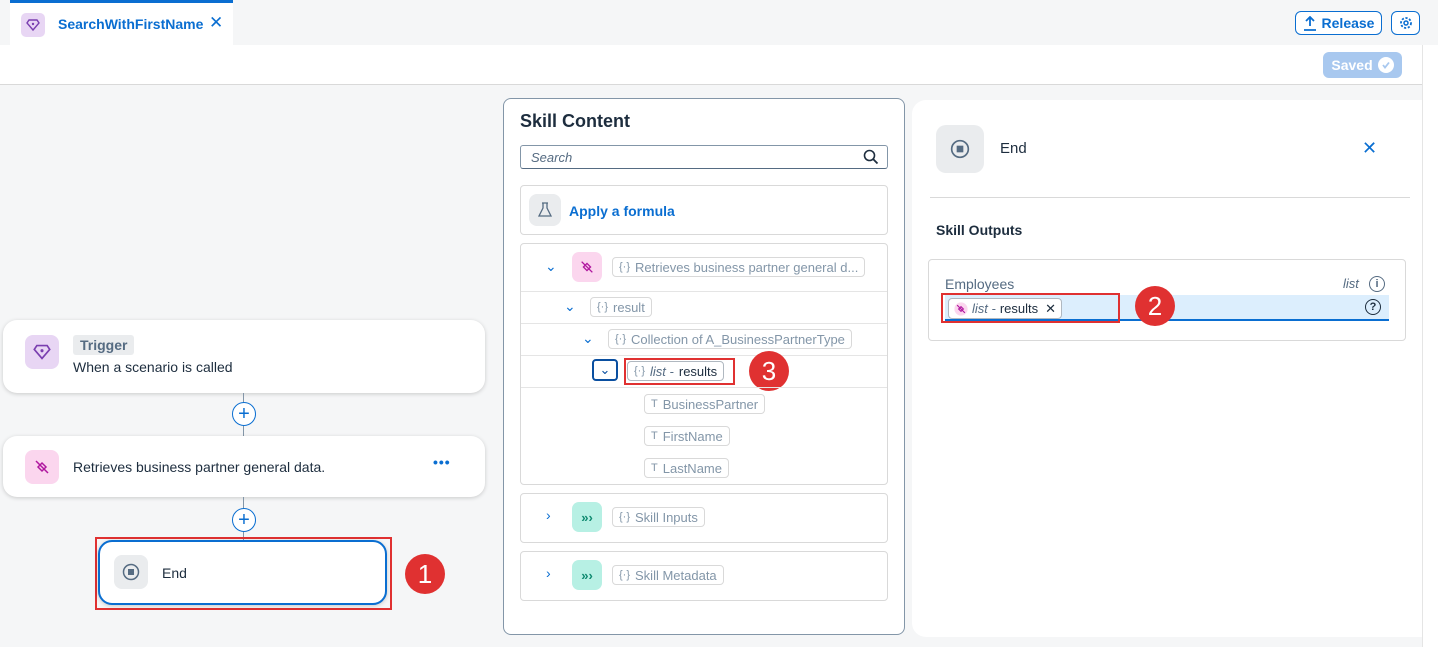  What do you see at coordinates (1005, 308) in the screenshot?
I see `output-token-list-results: list - results ✕` at bounding box center [1005, 308].